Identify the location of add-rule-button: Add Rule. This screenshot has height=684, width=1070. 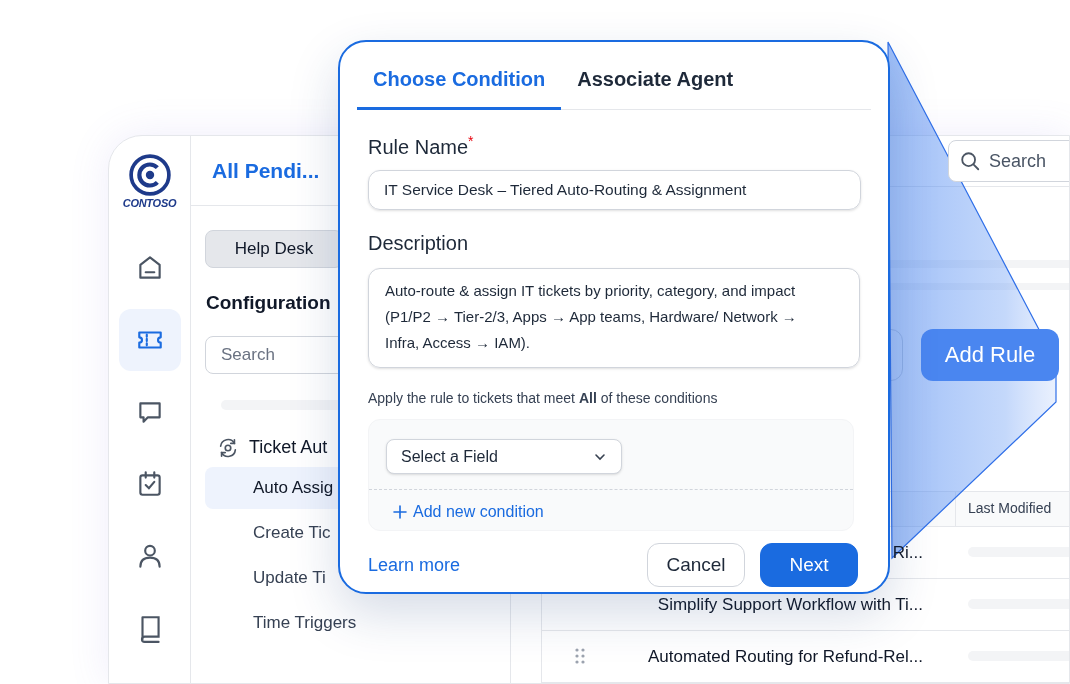
(990, 355).